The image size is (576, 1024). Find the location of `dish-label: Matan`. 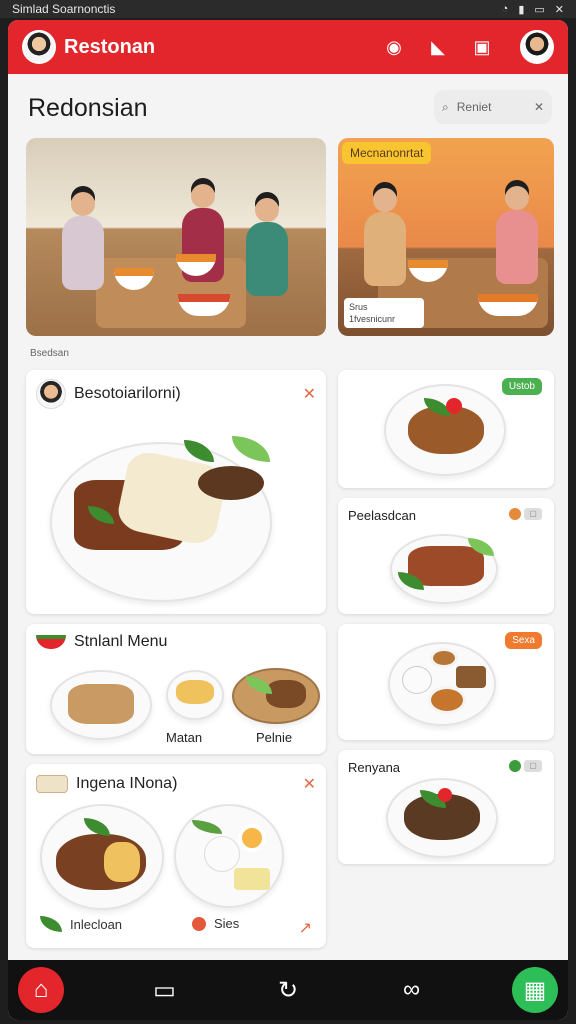

dish-label: Matan is located at coordinates (184, 737).